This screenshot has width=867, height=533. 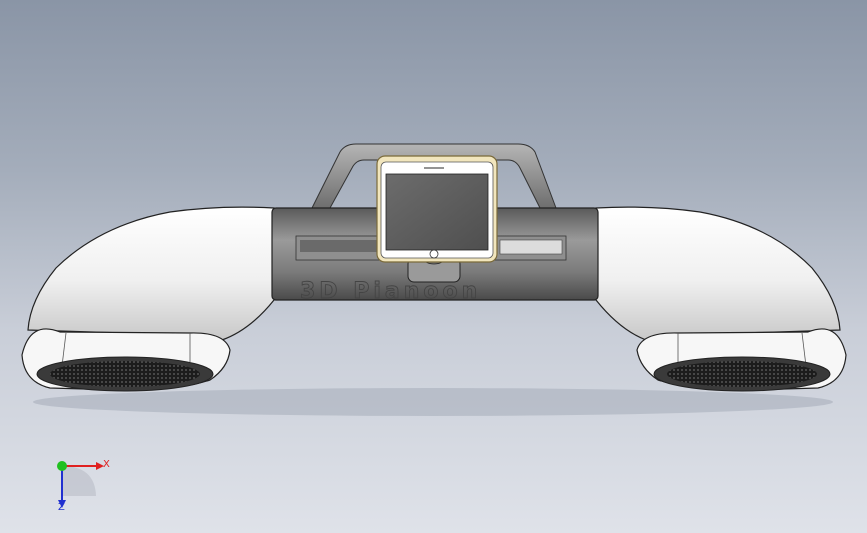 I want to click on left-speaker-grille, so click(x=125, y=374).